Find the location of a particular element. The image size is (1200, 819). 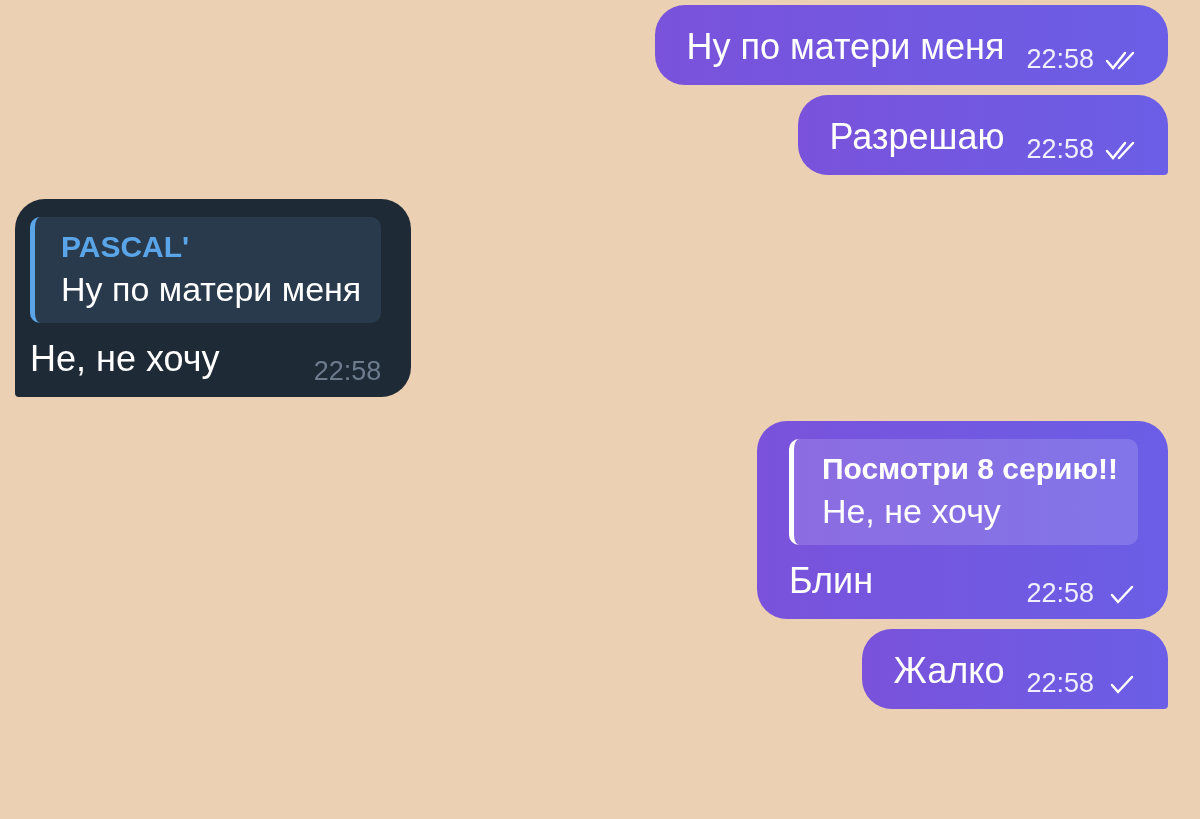

message-bubble: Разрешаю 22:58 is located at coordinates (982, 135).